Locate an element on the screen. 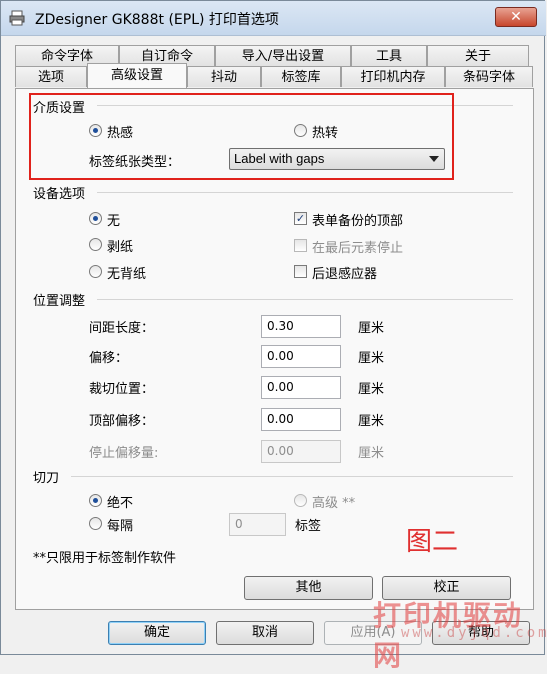 The image size is (547, 674). retract-sensor-label: 后退感应器 is located at coordinates (345, 274).